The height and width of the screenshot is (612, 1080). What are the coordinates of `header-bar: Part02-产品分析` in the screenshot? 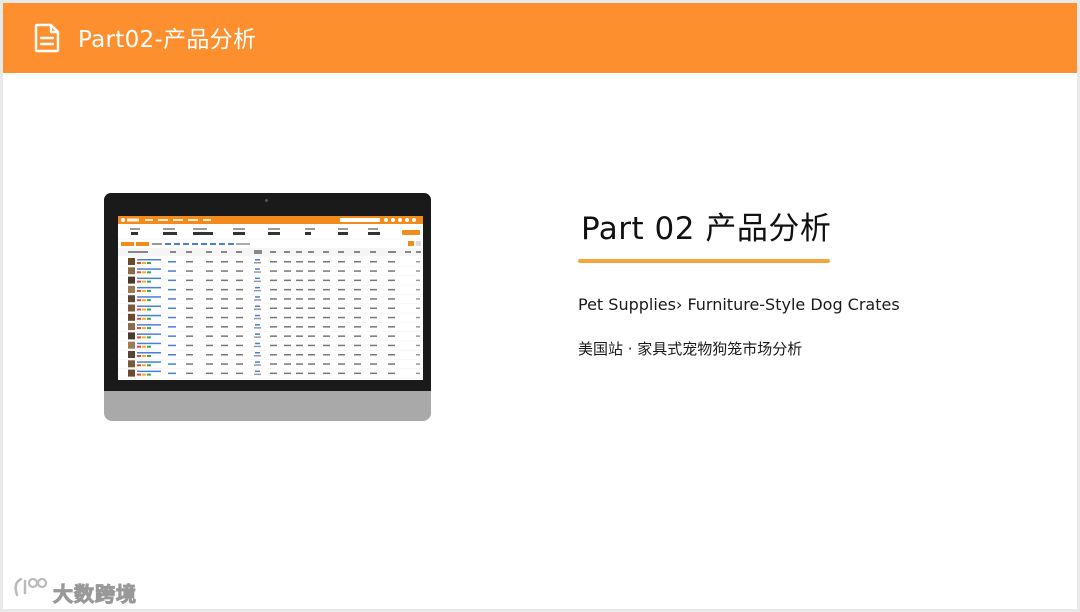 It's located at (540, 38).